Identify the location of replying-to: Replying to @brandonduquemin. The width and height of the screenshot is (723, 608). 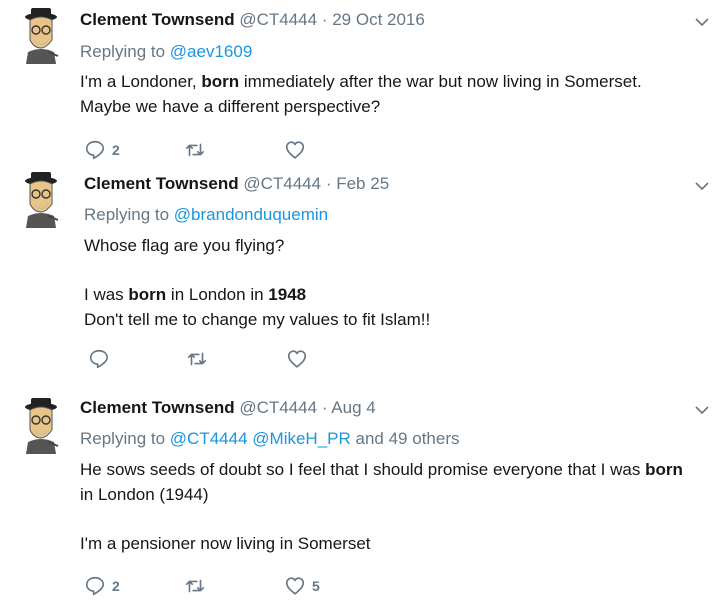
(206, 215).